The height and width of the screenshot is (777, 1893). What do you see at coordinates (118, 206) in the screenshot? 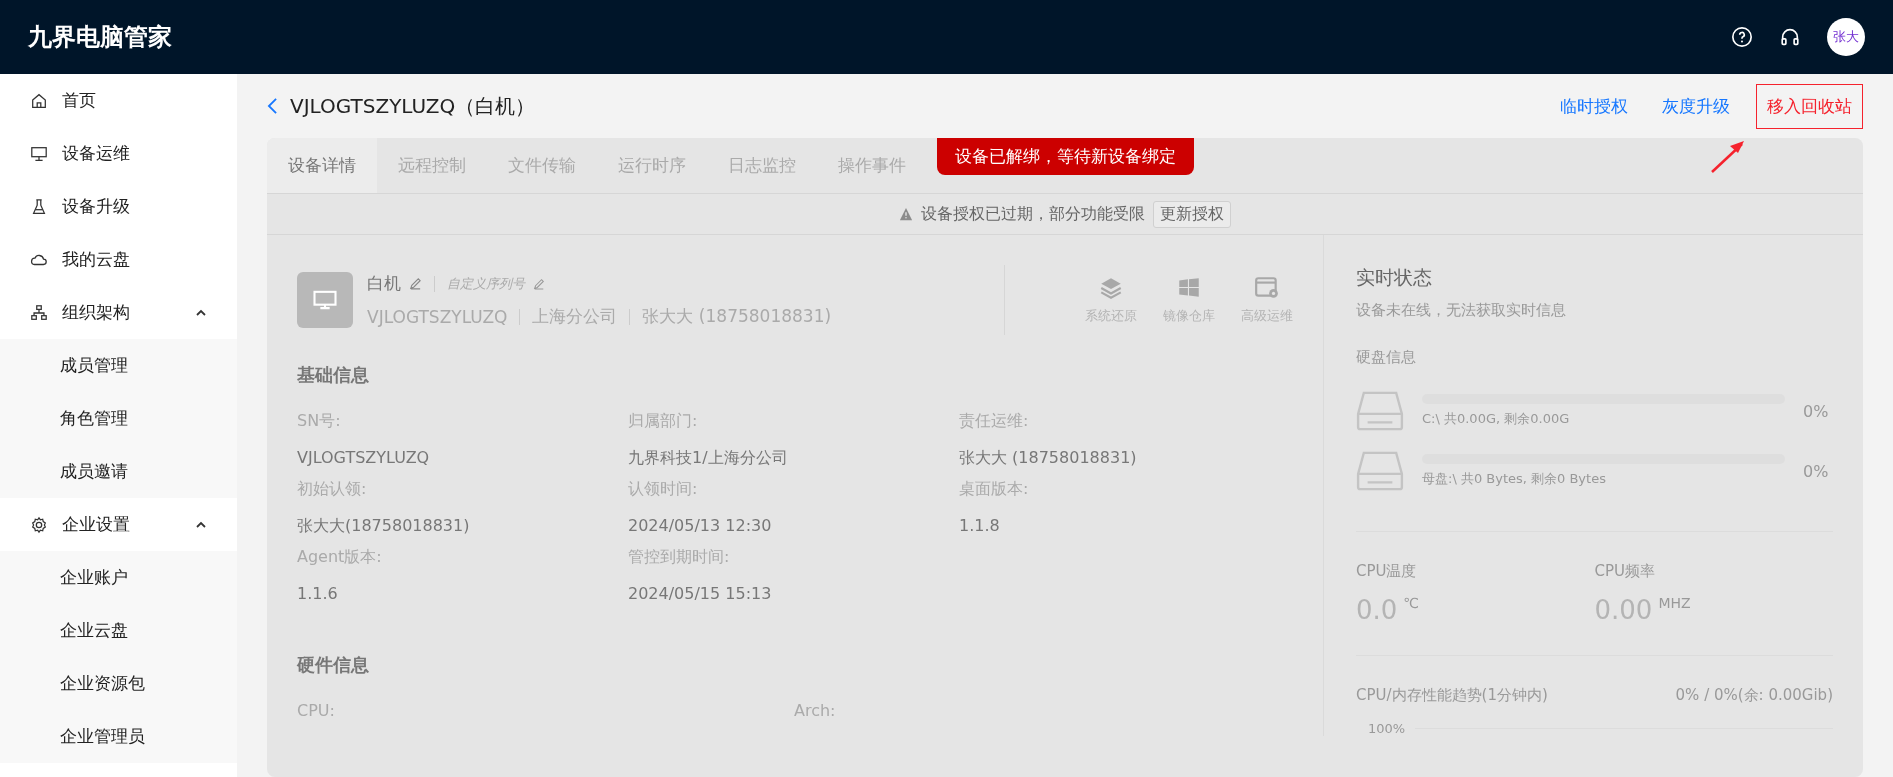
I see `nav-item: 设备升级` at bounding box center [118, 206].